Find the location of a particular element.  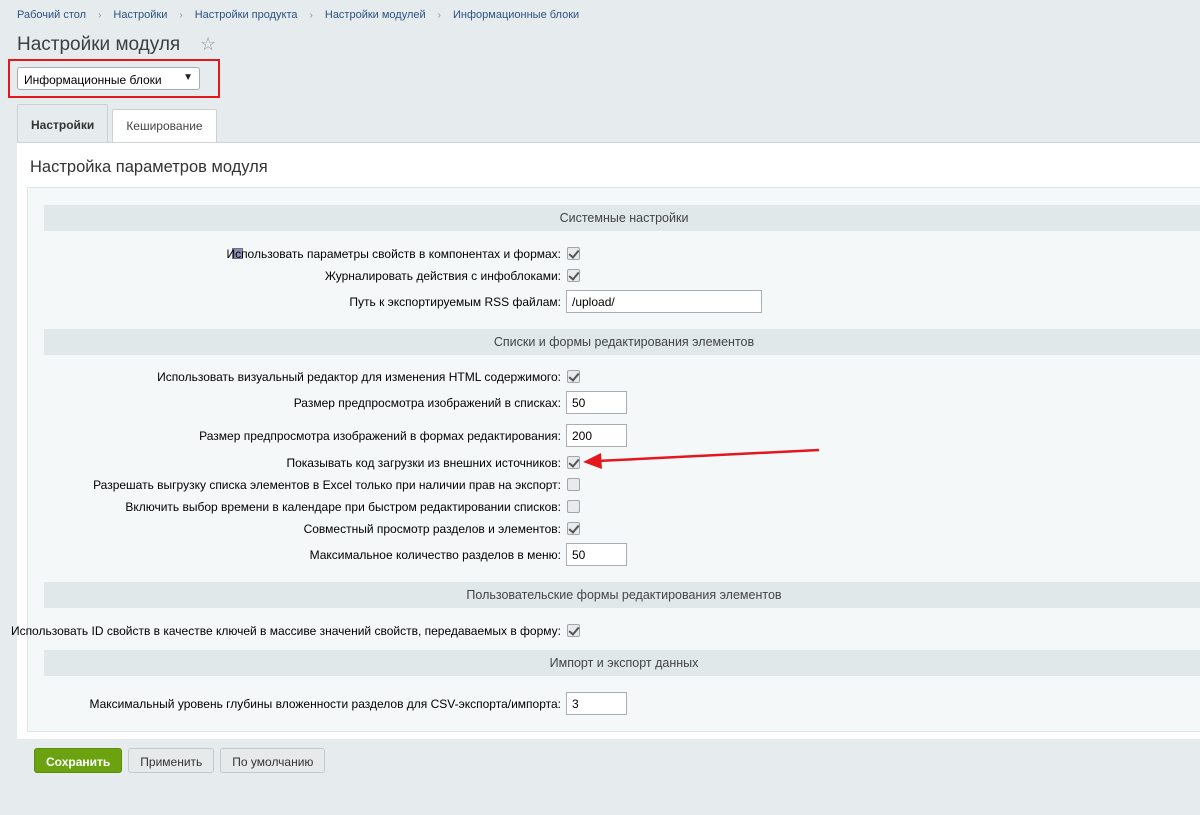

form-buttons: Сохранить Применить По умолчанию is located at coordinates (182, 760).